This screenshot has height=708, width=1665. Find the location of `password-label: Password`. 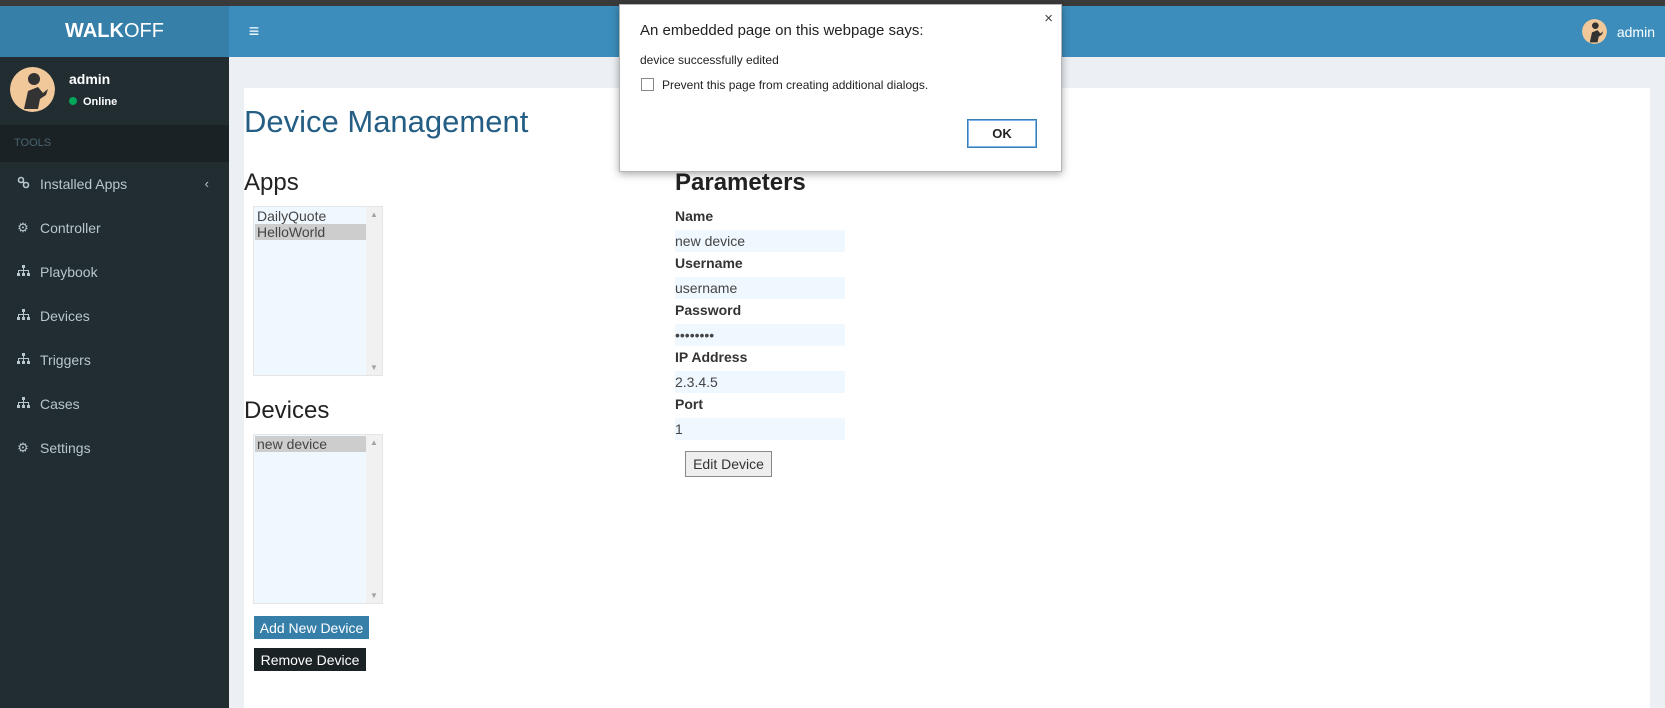

password-label: Password is located at coordinates (708, 310).